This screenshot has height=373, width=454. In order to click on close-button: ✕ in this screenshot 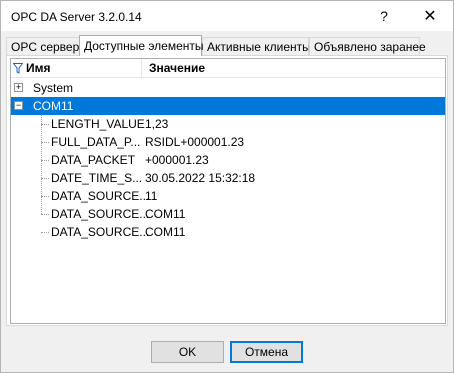, I will do `click(430, 16)`.